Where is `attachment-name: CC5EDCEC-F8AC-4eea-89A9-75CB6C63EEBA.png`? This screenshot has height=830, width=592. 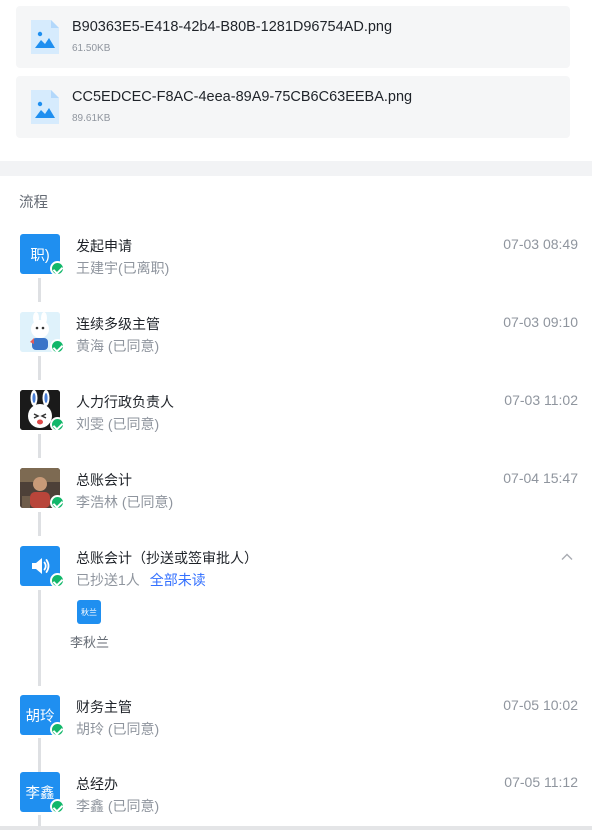 attachment-name: CC5EDCEC-F8AC-4eea-89A9-75CB6C63EEBA.png is located at coordinates (242, 97).